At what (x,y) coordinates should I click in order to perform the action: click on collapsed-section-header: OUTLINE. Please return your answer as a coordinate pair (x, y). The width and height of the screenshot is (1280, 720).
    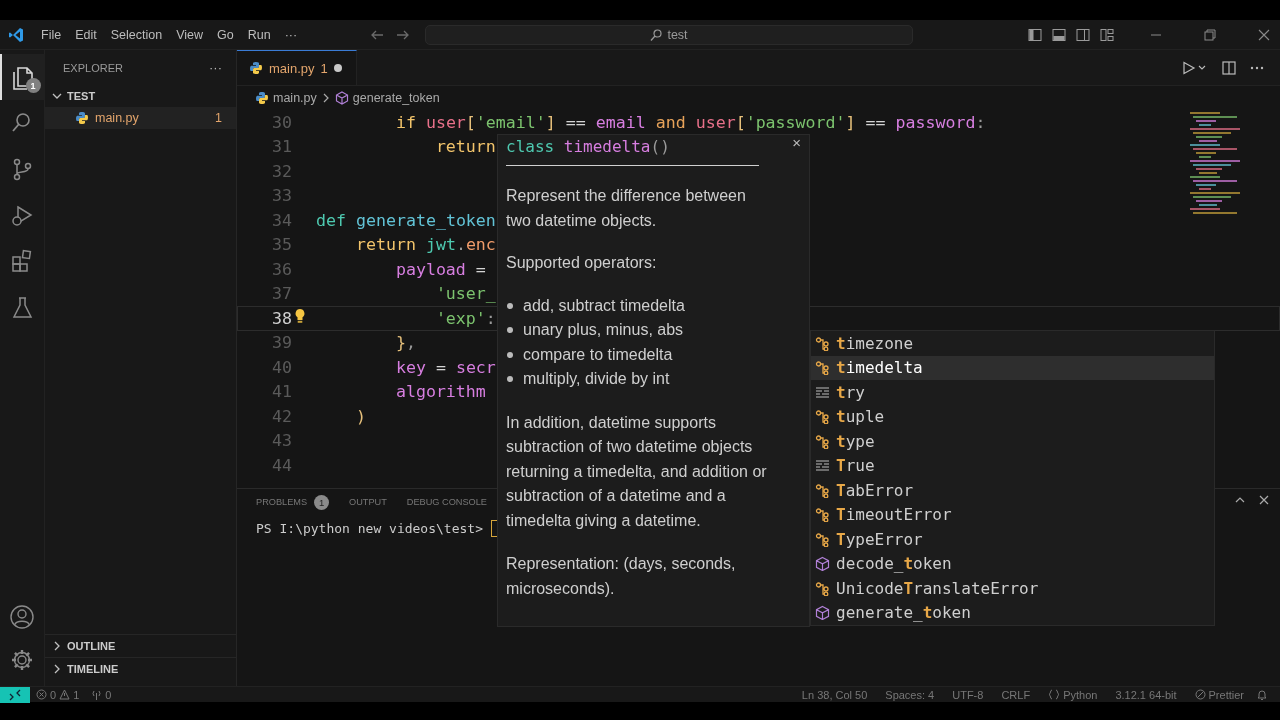
    Looking at the image, I should click on (140, 645).